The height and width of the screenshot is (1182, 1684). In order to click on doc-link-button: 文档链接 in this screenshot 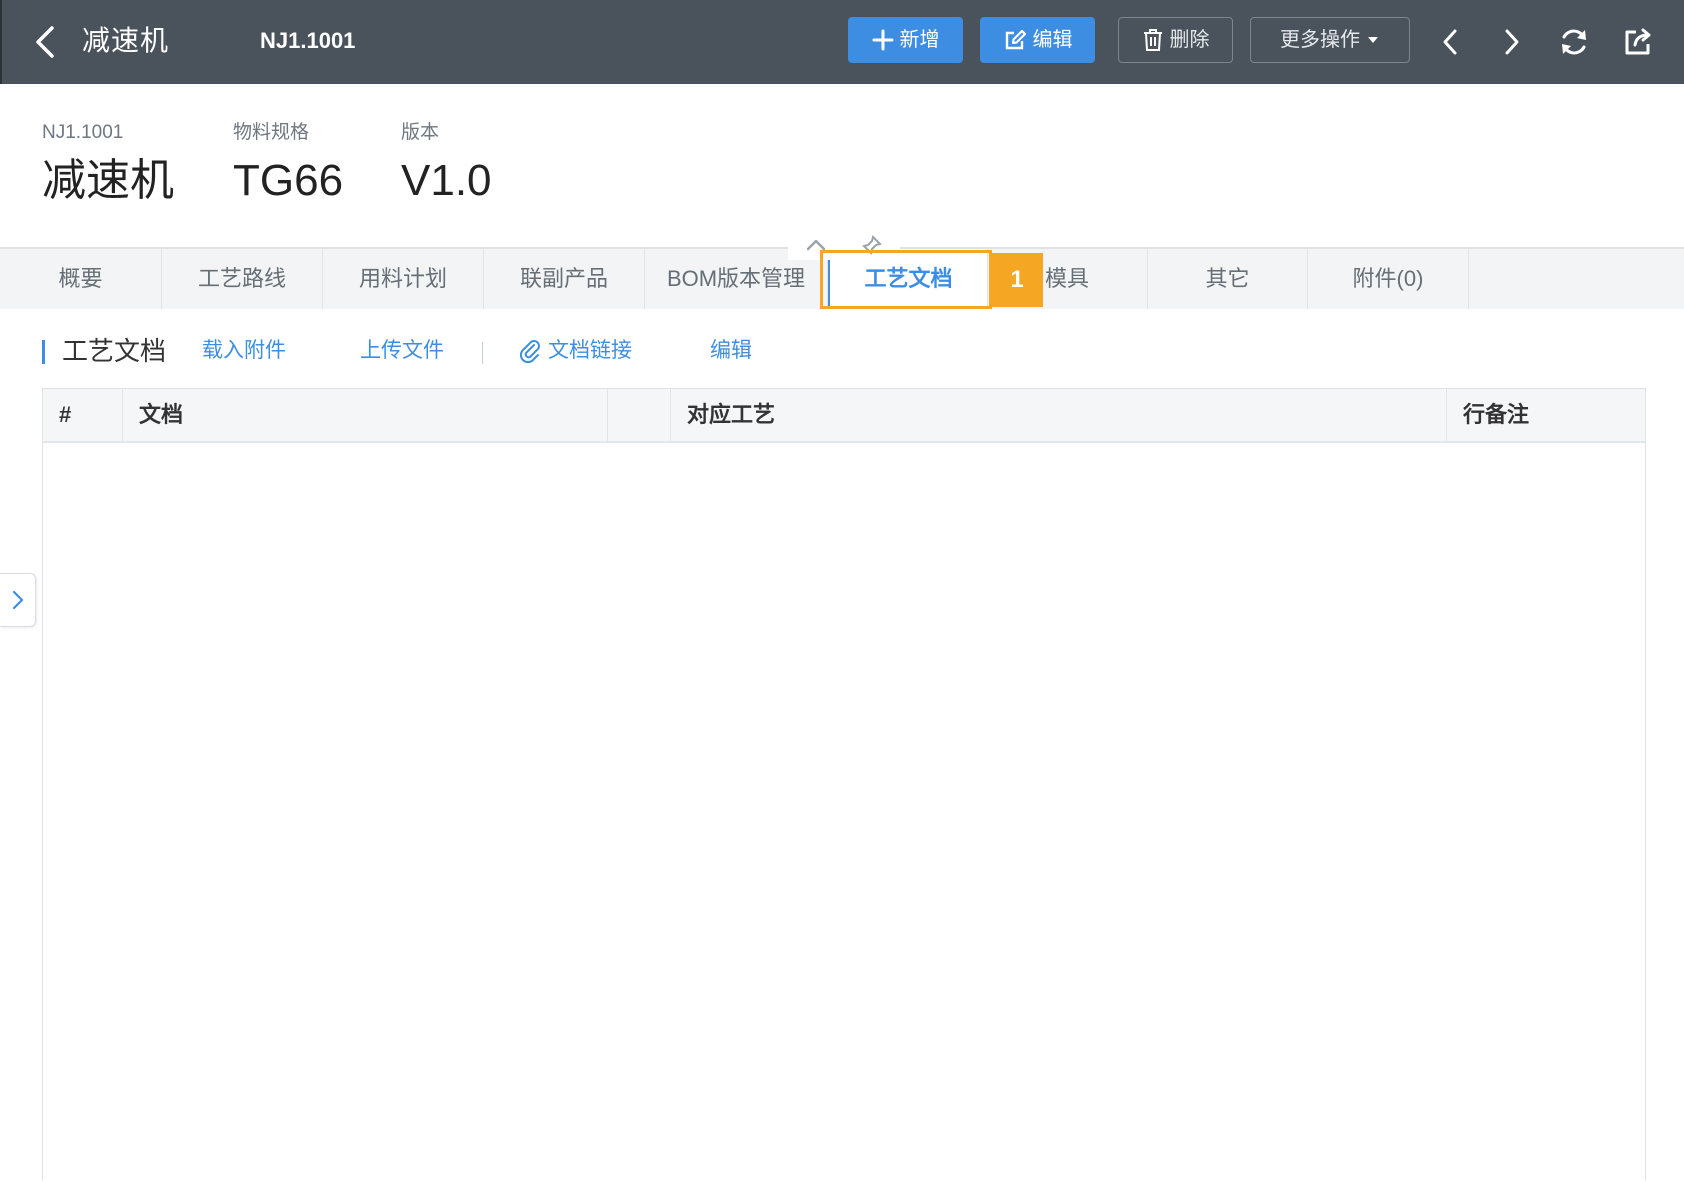, I will do `click(575, 351)`.